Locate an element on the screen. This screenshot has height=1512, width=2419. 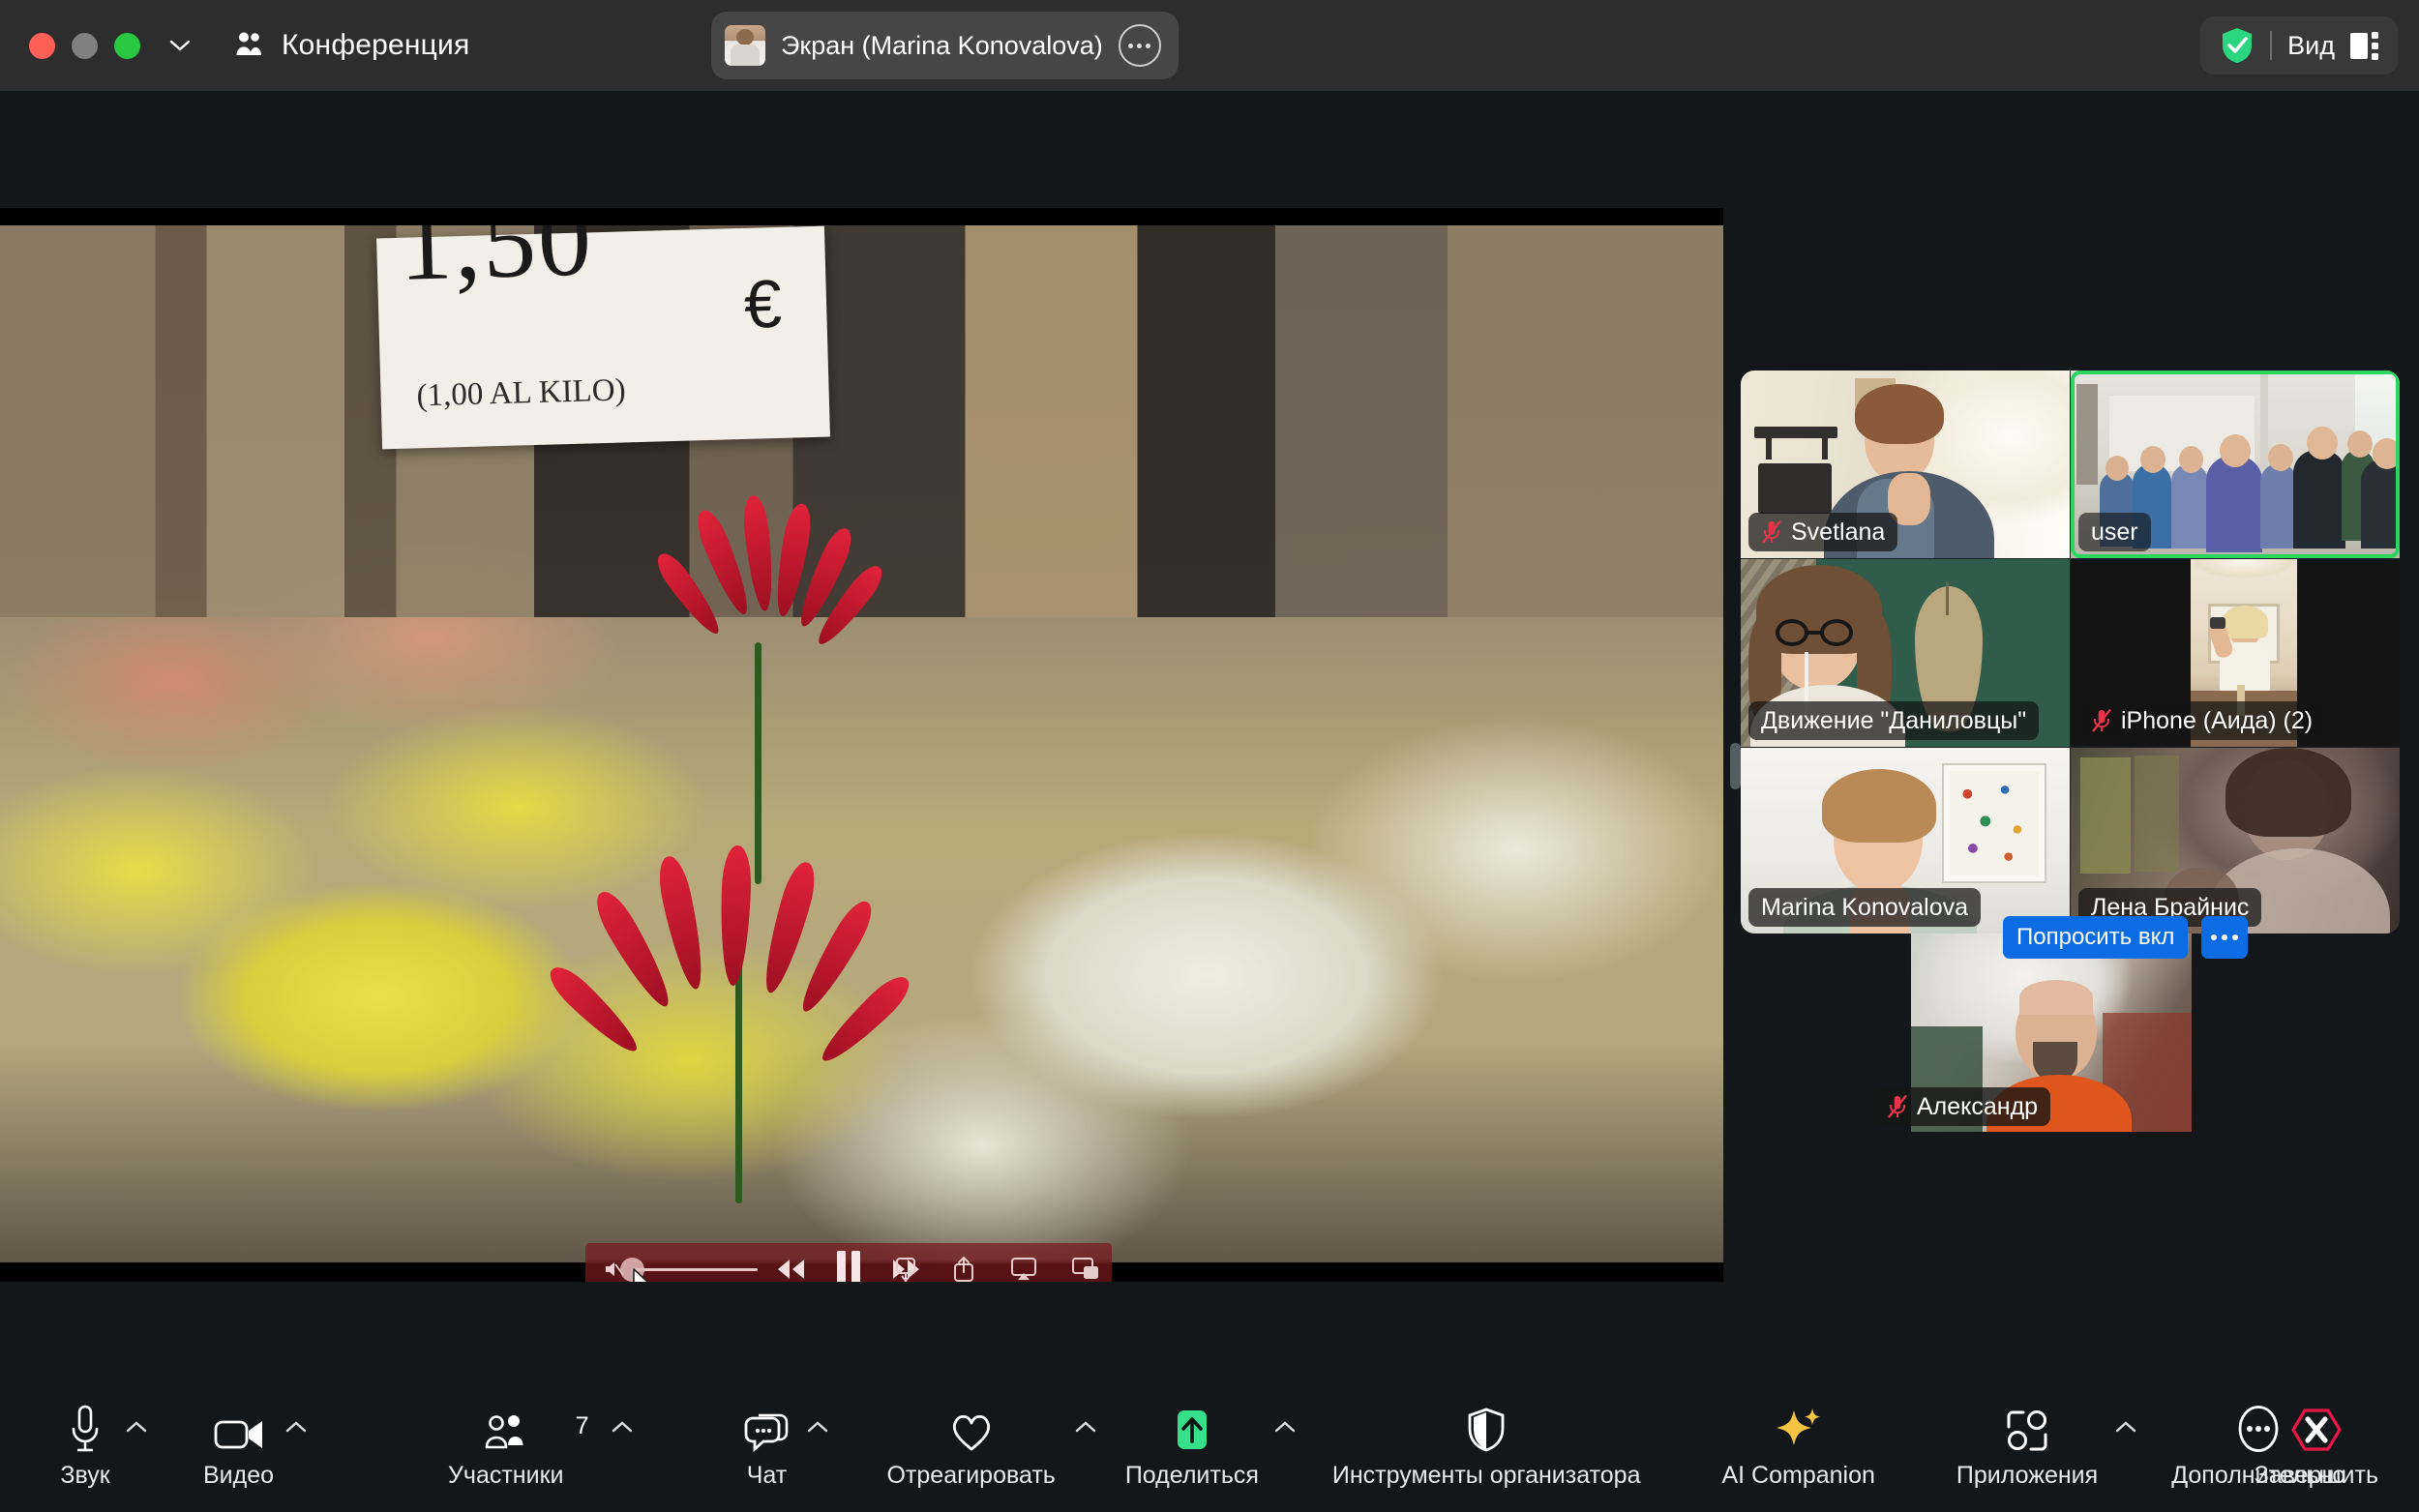
layout-gallery-icon is located at coordinates (2364, 46).